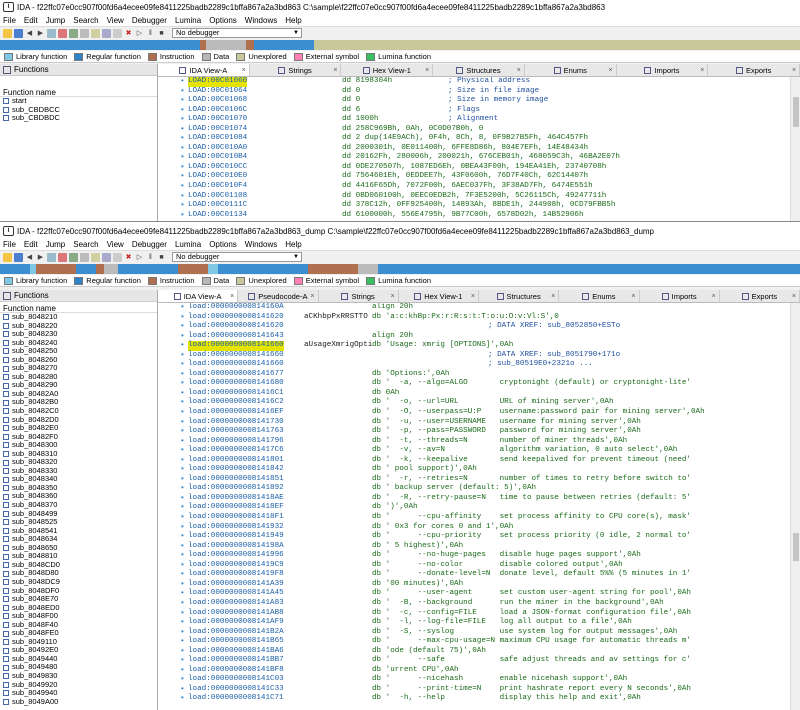 The height and width of the screenshot is (710, 800). Describe the element at coordinates (237, 257) in the screenshot. I see `debugger-select: No debugger ▼` at that location.